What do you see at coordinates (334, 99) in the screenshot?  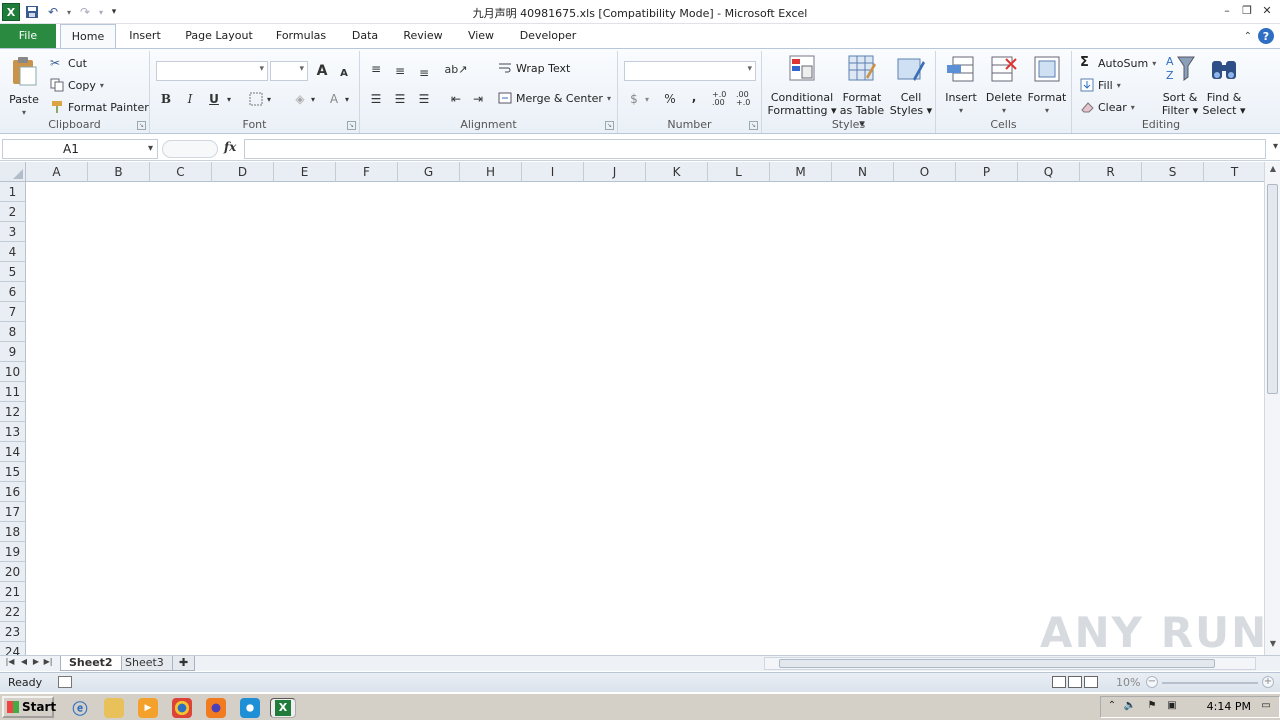 I see `font-color-button: A` at bounding box center [334, 99].